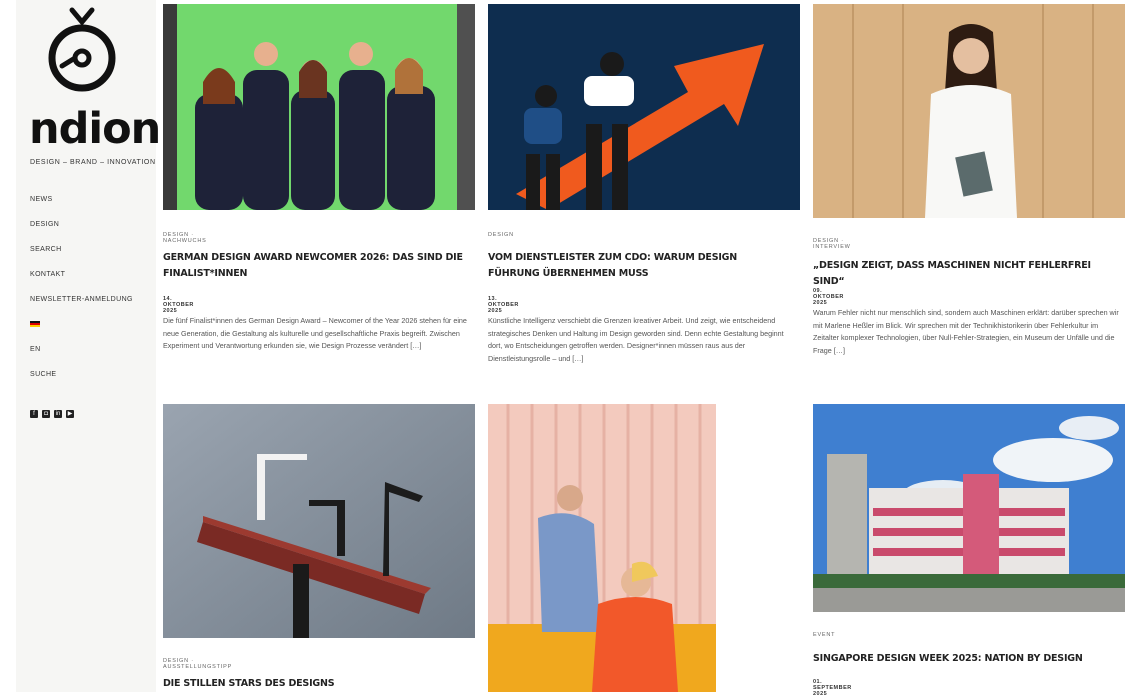 The height and width of the screenshot is (697, 1128). What do you see at coordinates (58, 414) in the screenshot?
I see `linkedin-icon: in` at bounding box center [58, 414].